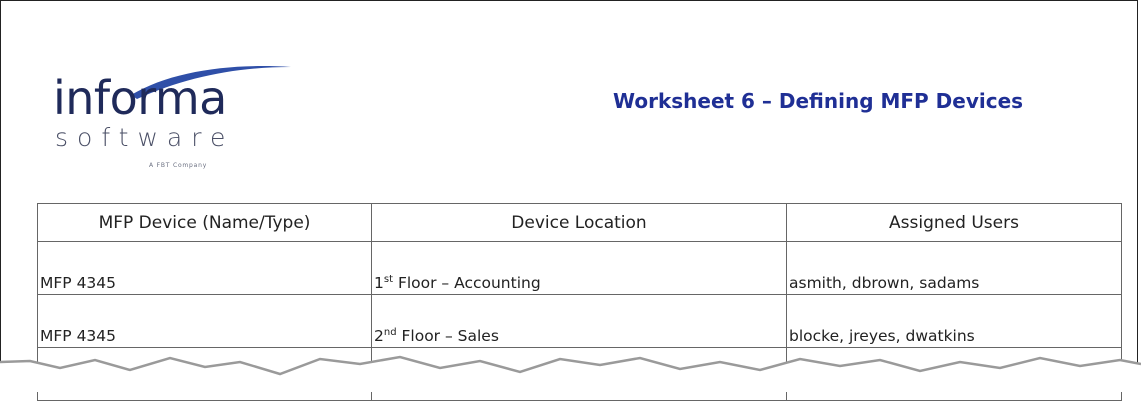  What do you see at coordinates (818, 101) in the screenshot?
I see `worksheet-title: Worksheet 6 – Defining MFP Devices` at bounding box center [818, 101].